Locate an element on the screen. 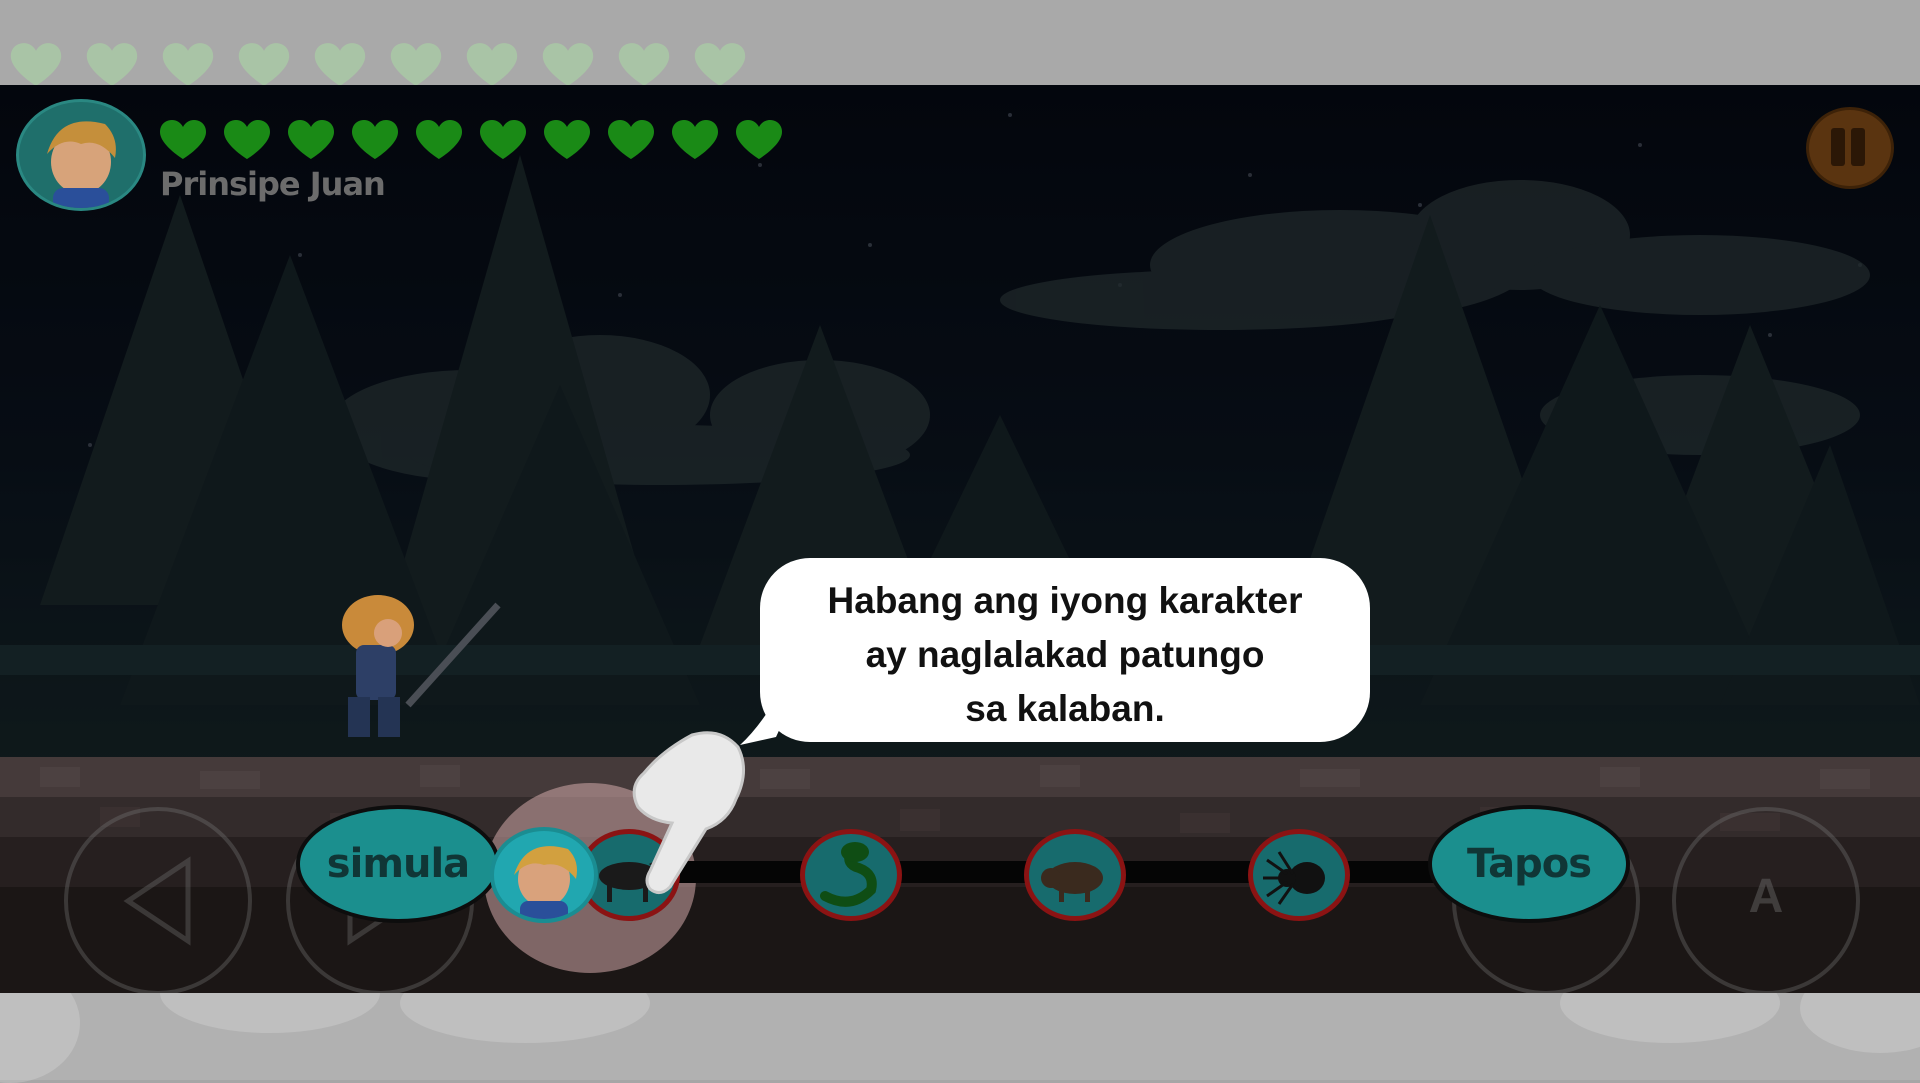  boar-enemy-node is located at coordinates (1075, 875).